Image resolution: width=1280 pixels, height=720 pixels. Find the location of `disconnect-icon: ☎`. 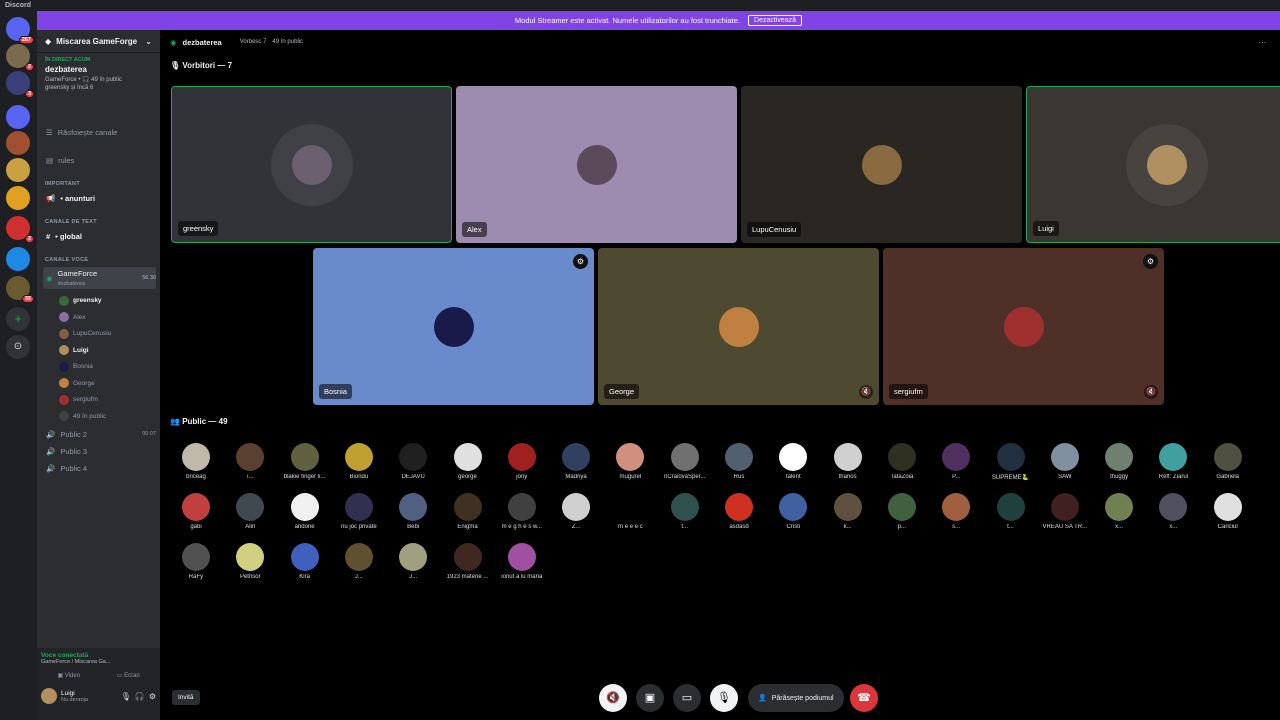

disconnect-icon: ☎ is located at coordinates (864, 698).